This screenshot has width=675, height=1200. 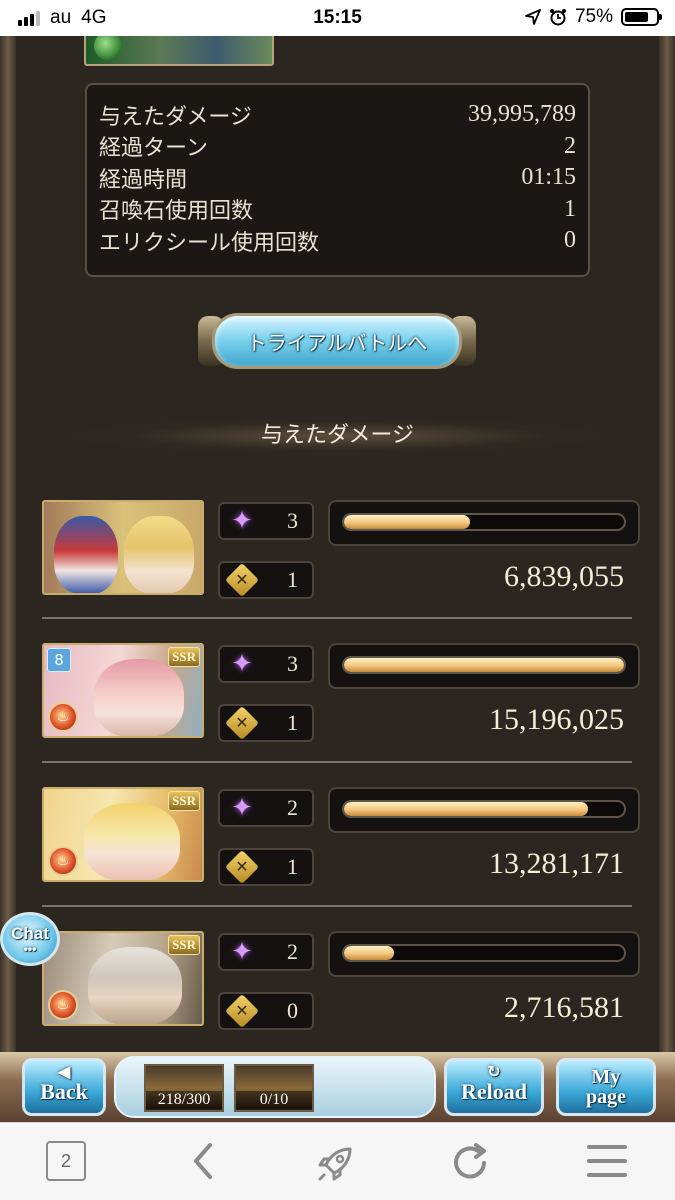 I want to click on party-member: SSR ♨ ✦2 0 2,716,581, so click(x=342, y=981).